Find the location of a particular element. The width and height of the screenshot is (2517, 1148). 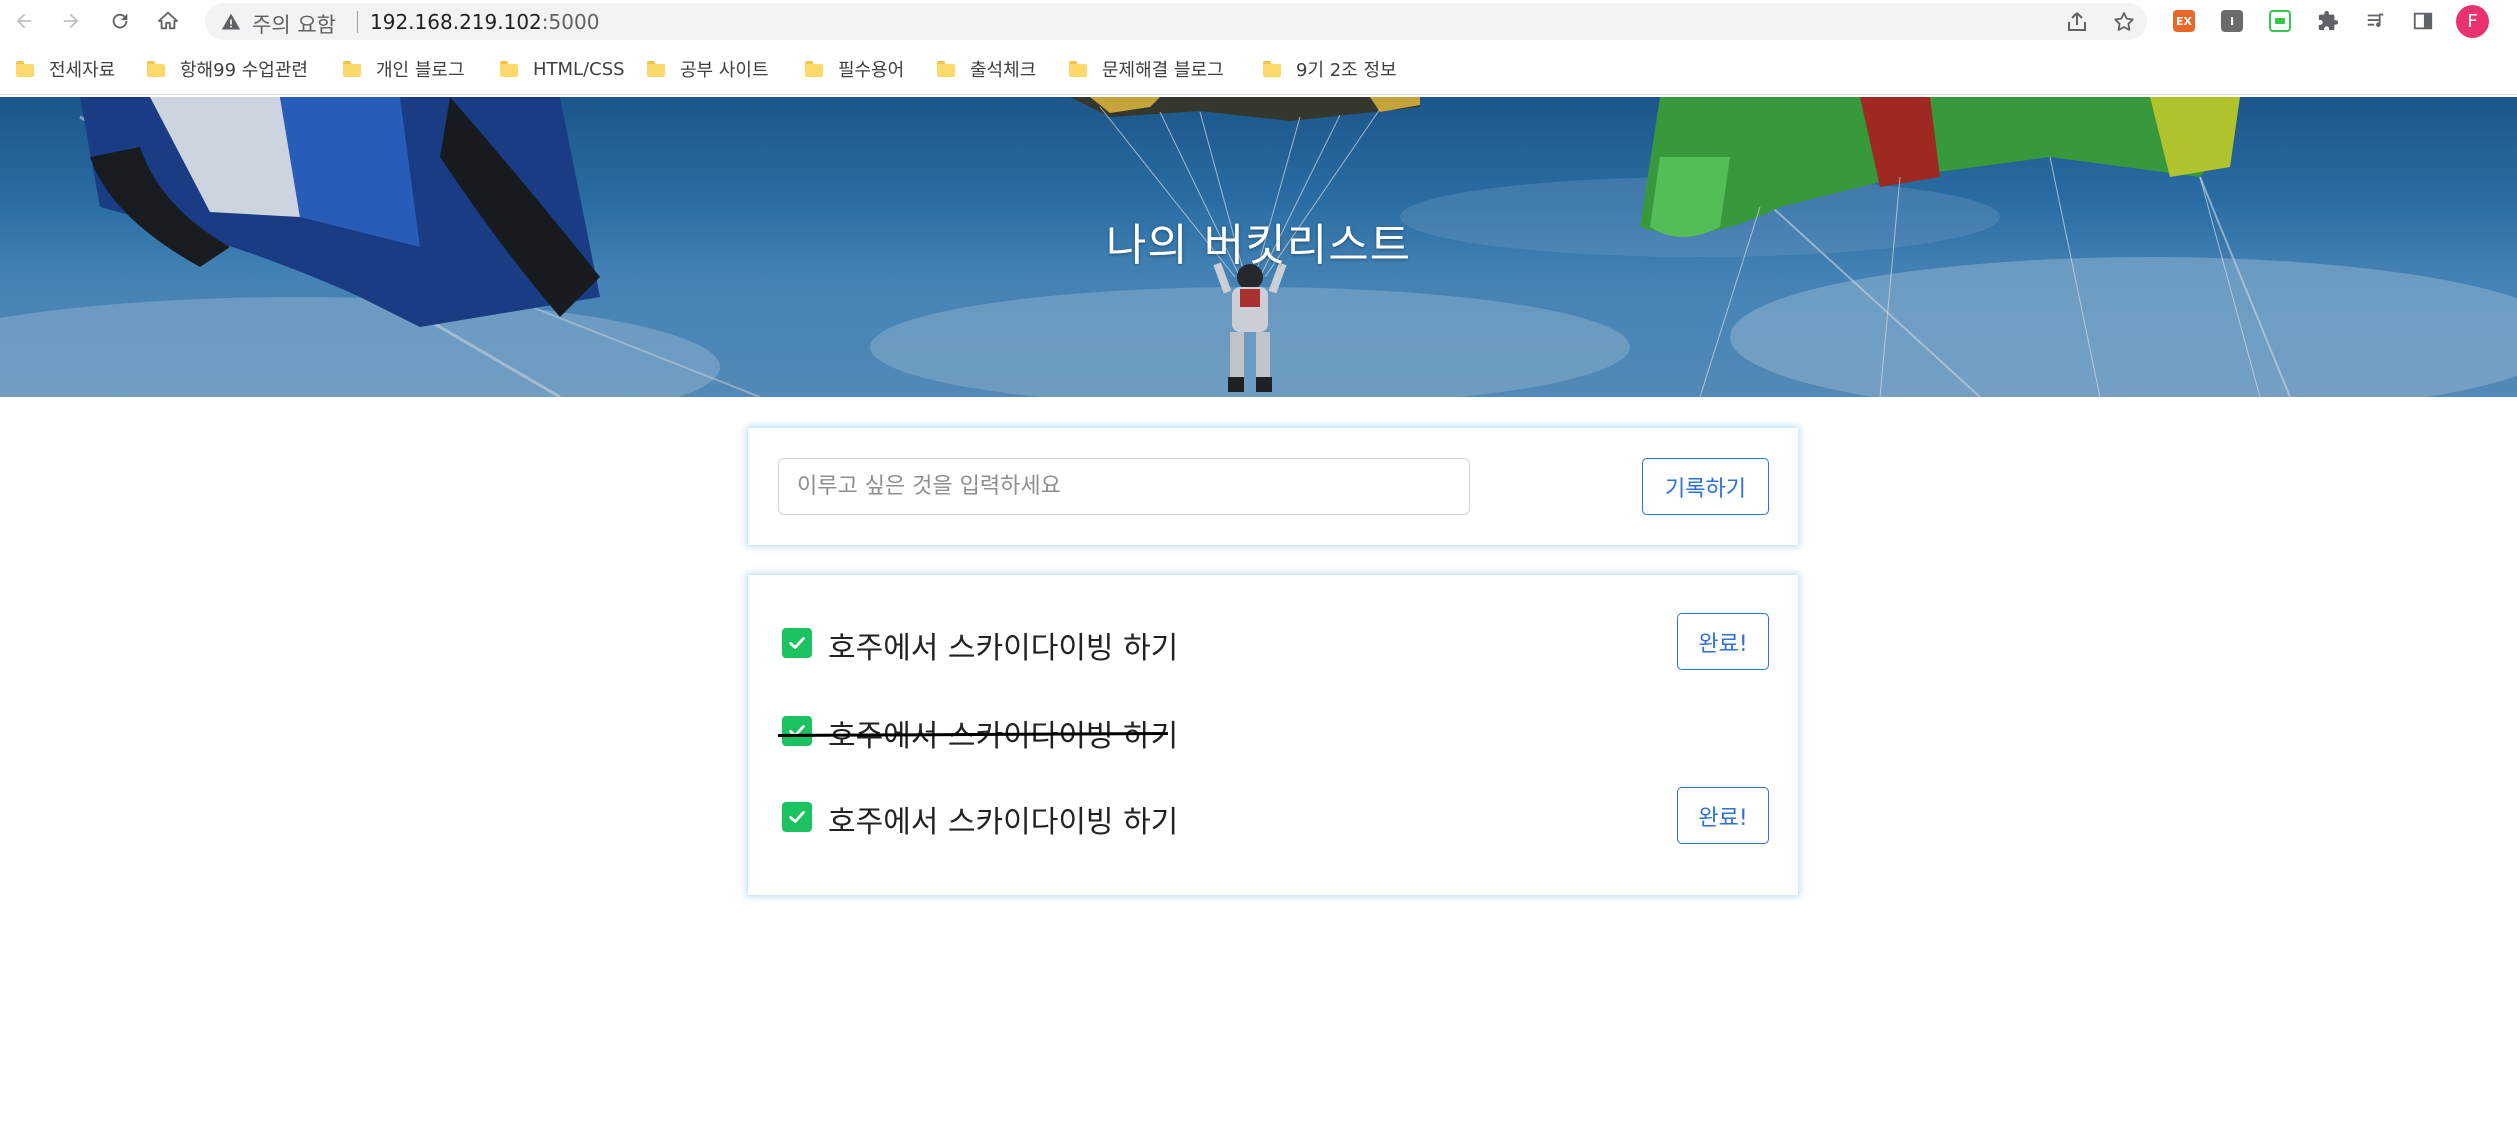

bookmark-label: 항해99 수업관련 is located at coordinates (244, 70).